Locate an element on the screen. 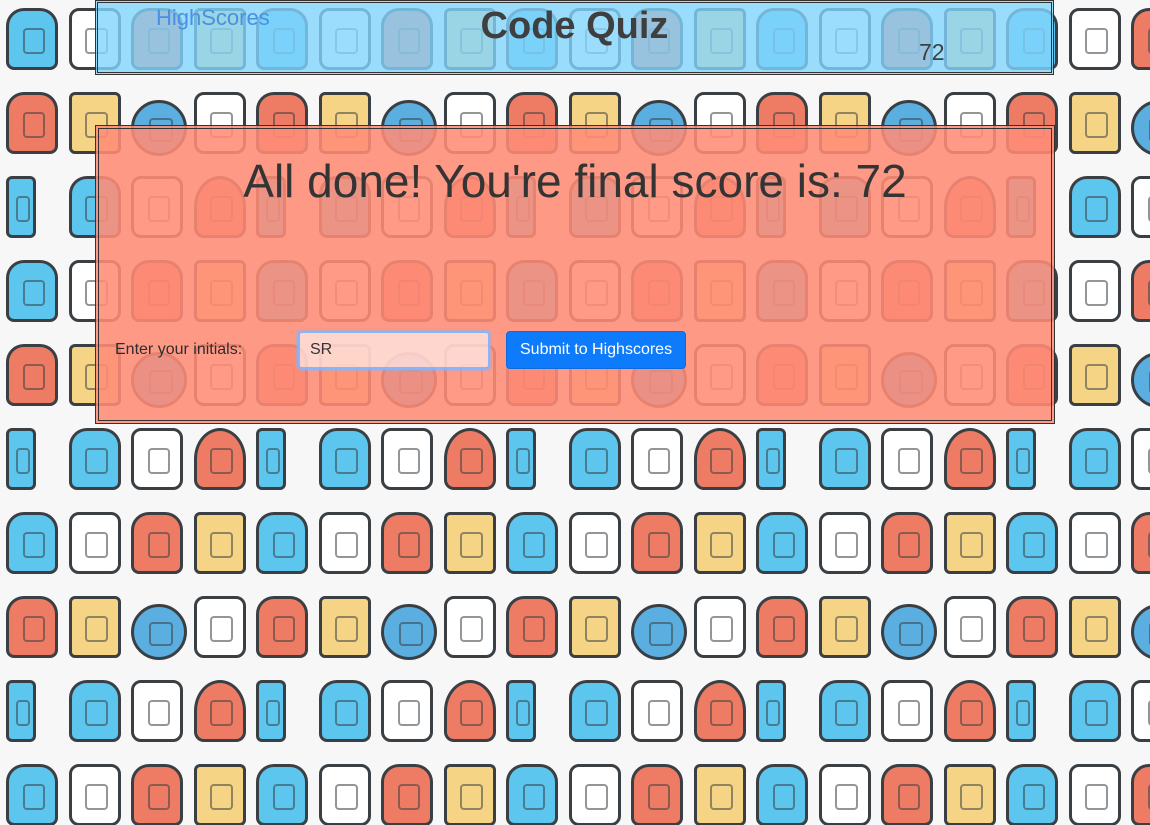 The height and width of the screenshot is (825, 1150). submit-highscores-button: Submit to Highscores is located at coordinates (596, 350).